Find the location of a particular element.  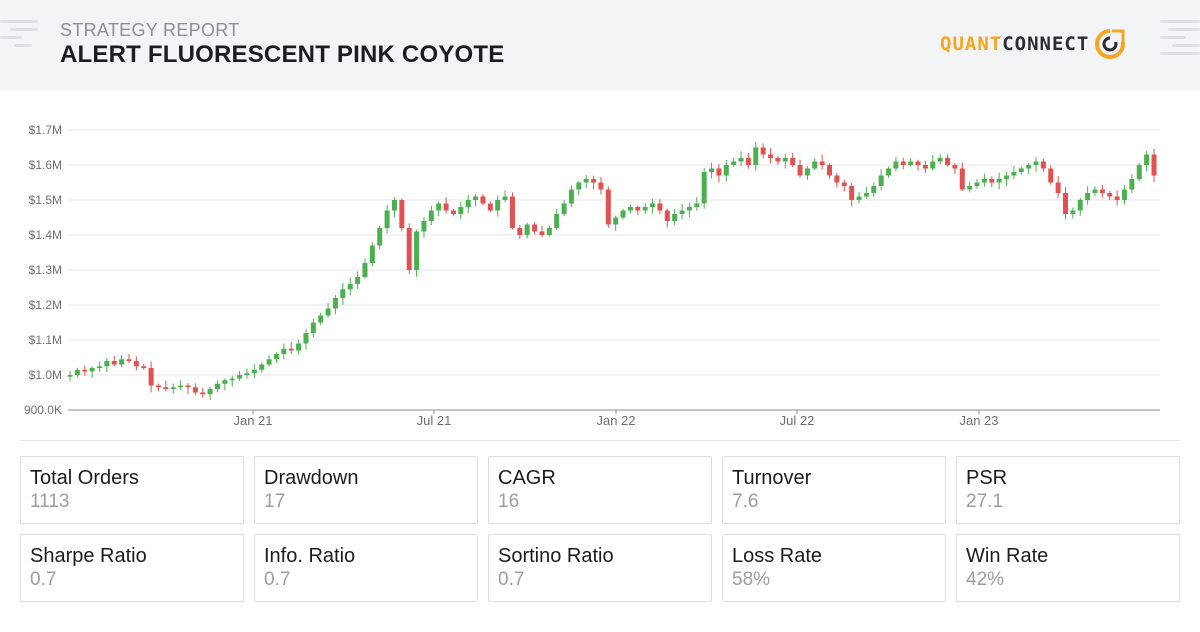

metric-label: Sharpe Ratio is located at coordinates (88, 556).